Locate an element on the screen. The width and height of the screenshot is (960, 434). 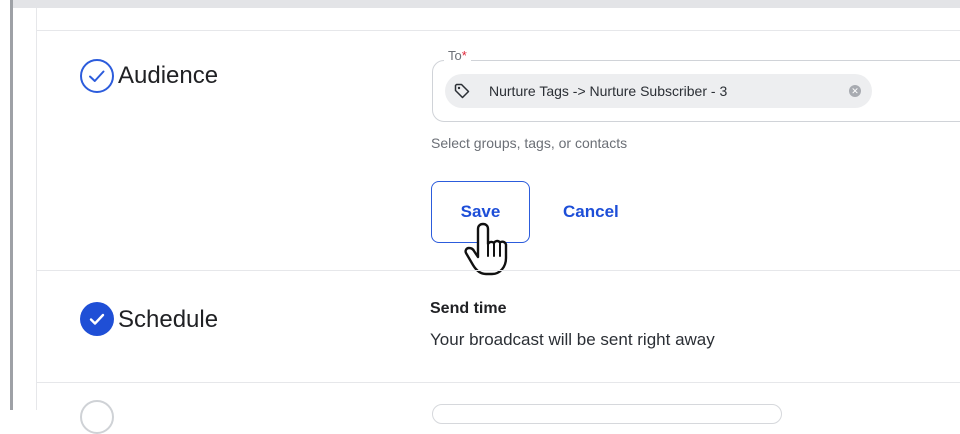
window-top-frame is located at coordinates (480, 4).